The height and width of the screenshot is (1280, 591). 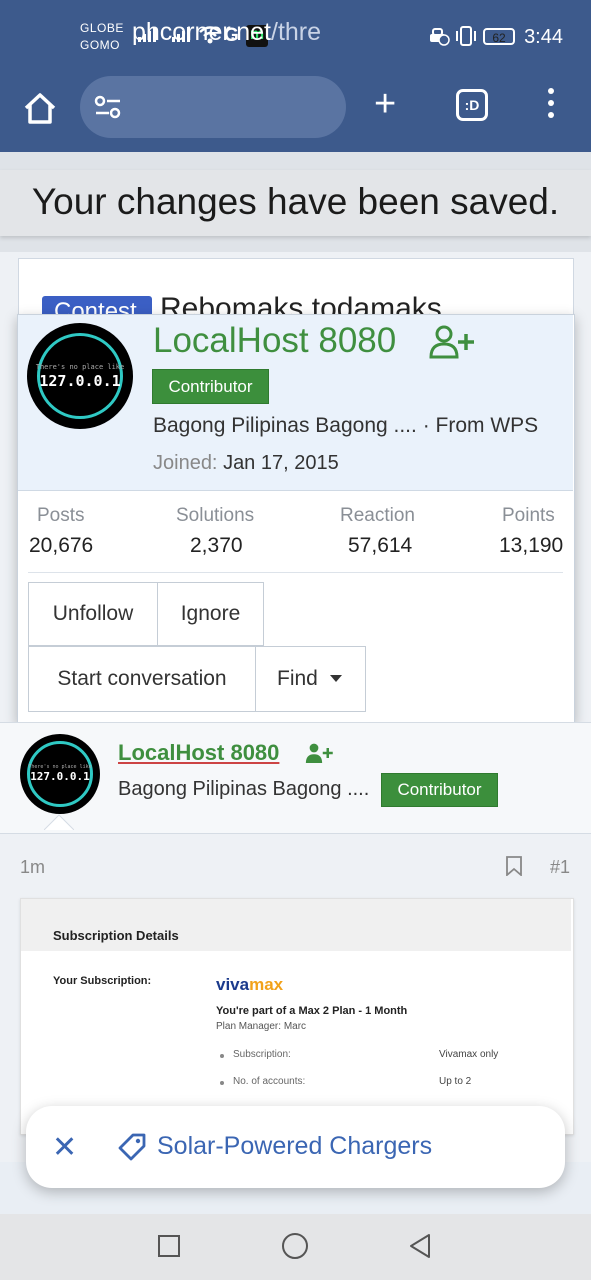 What do you see at coordinates (281, 463) in the screenshot?
I see `joined-value: Jan 17, 2015` at bounding box center [281, 463].